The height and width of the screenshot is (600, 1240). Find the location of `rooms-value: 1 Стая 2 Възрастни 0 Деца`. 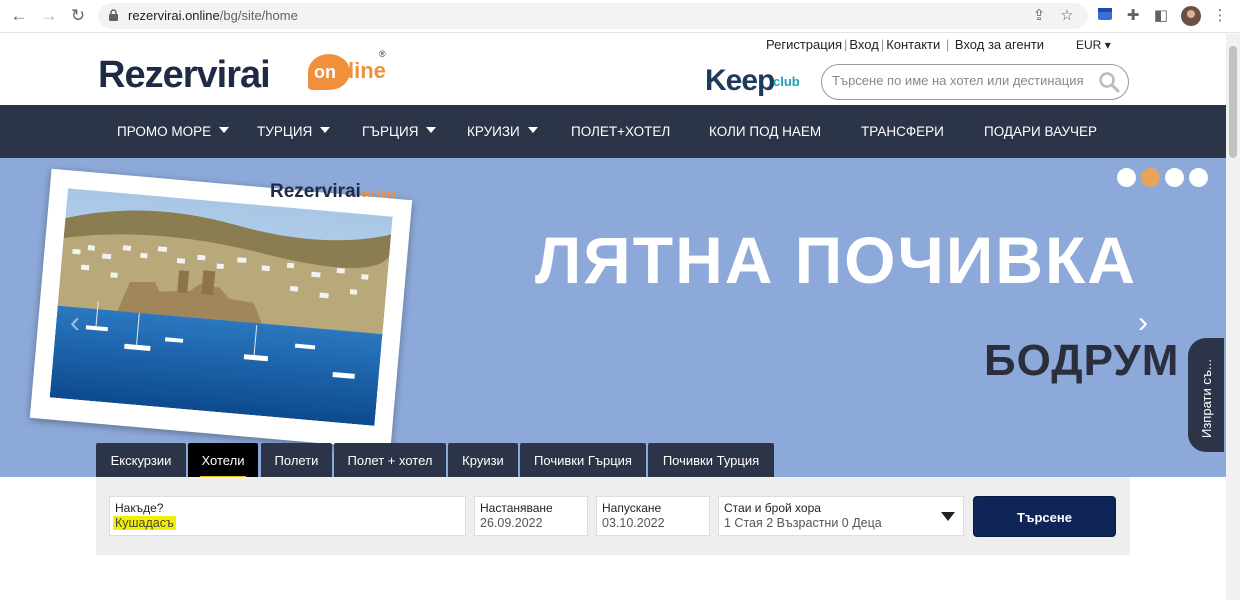

rooms-value: 1 Стая 2 Възрастни 0 Деца is located at coordinates (803, 523).